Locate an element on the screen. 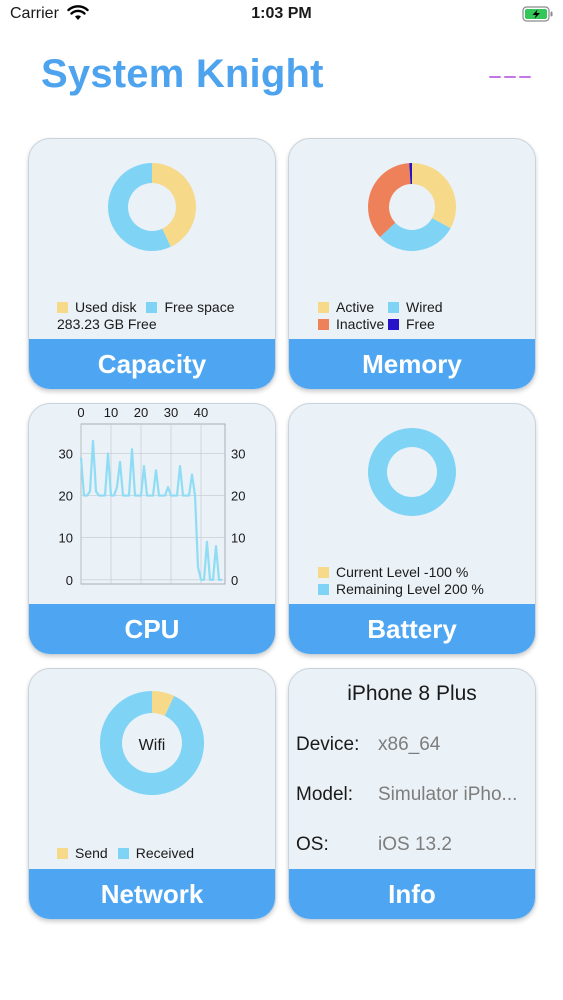 This screenshot has height=1000, width=563. legend-label-send: Send is located at coordinates (91, 853).